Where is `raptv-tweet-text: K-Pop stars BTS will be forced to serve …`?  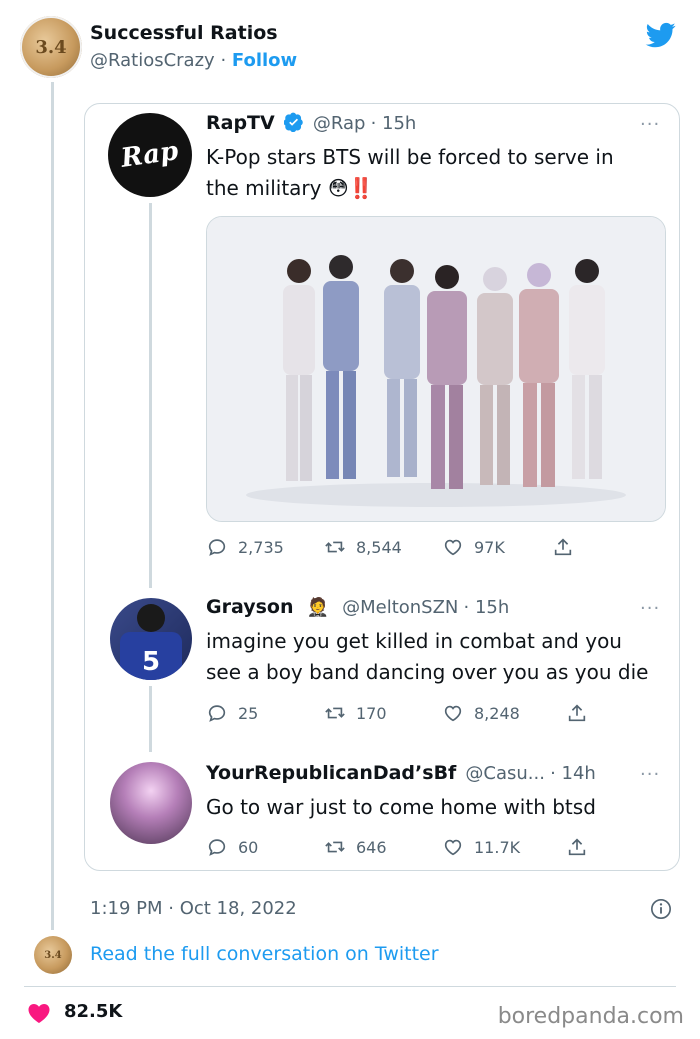 raptv-tweet-text: K-Pop stars BTS will be forced to serve … is located at coordinates (431, 173).